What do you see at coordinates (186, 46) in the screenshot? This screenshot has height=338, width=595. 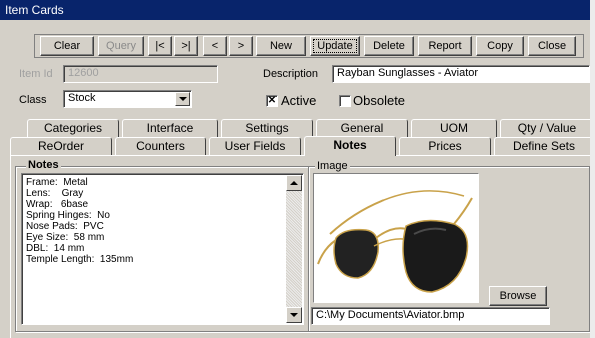 I see `last-record-button: >|` at bounding box center [186, 46].